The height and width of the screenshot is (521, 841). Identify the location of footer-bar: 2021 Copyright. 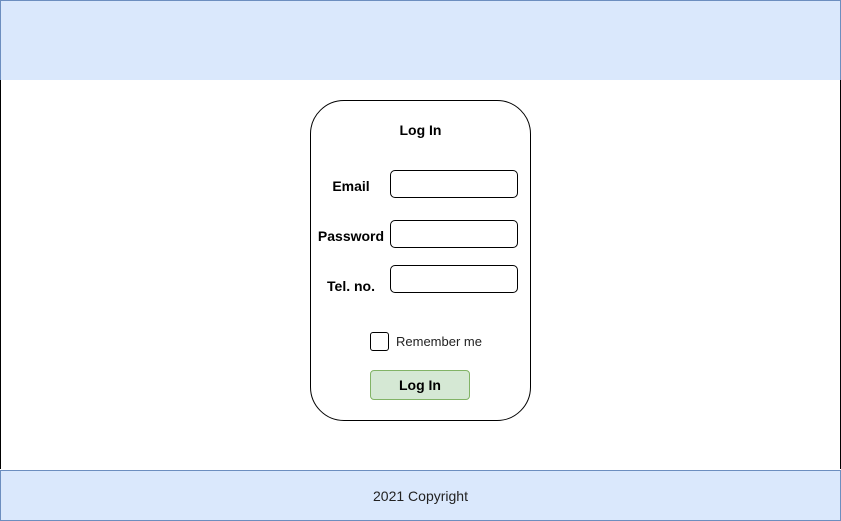
(420, 495).